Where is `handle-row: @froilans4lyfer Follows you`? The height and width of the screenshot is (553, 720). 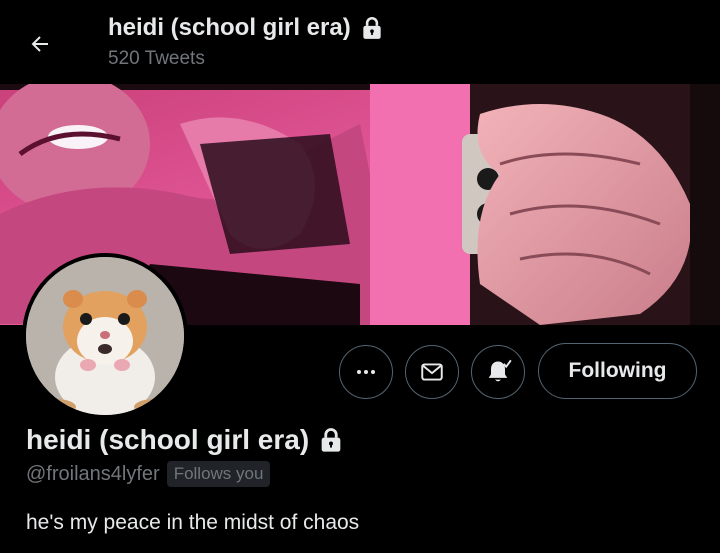 handle-row: @froilans4lyfer Follows you is located at coordinates (148, 474).